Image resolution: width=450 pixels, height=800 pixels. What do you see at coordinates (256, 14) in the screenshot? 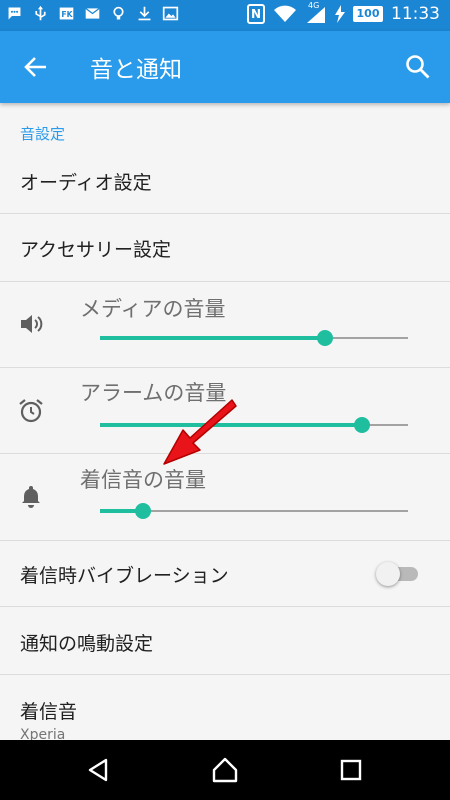
I see `nfc-icon: N` at bounding box center [256, 14].